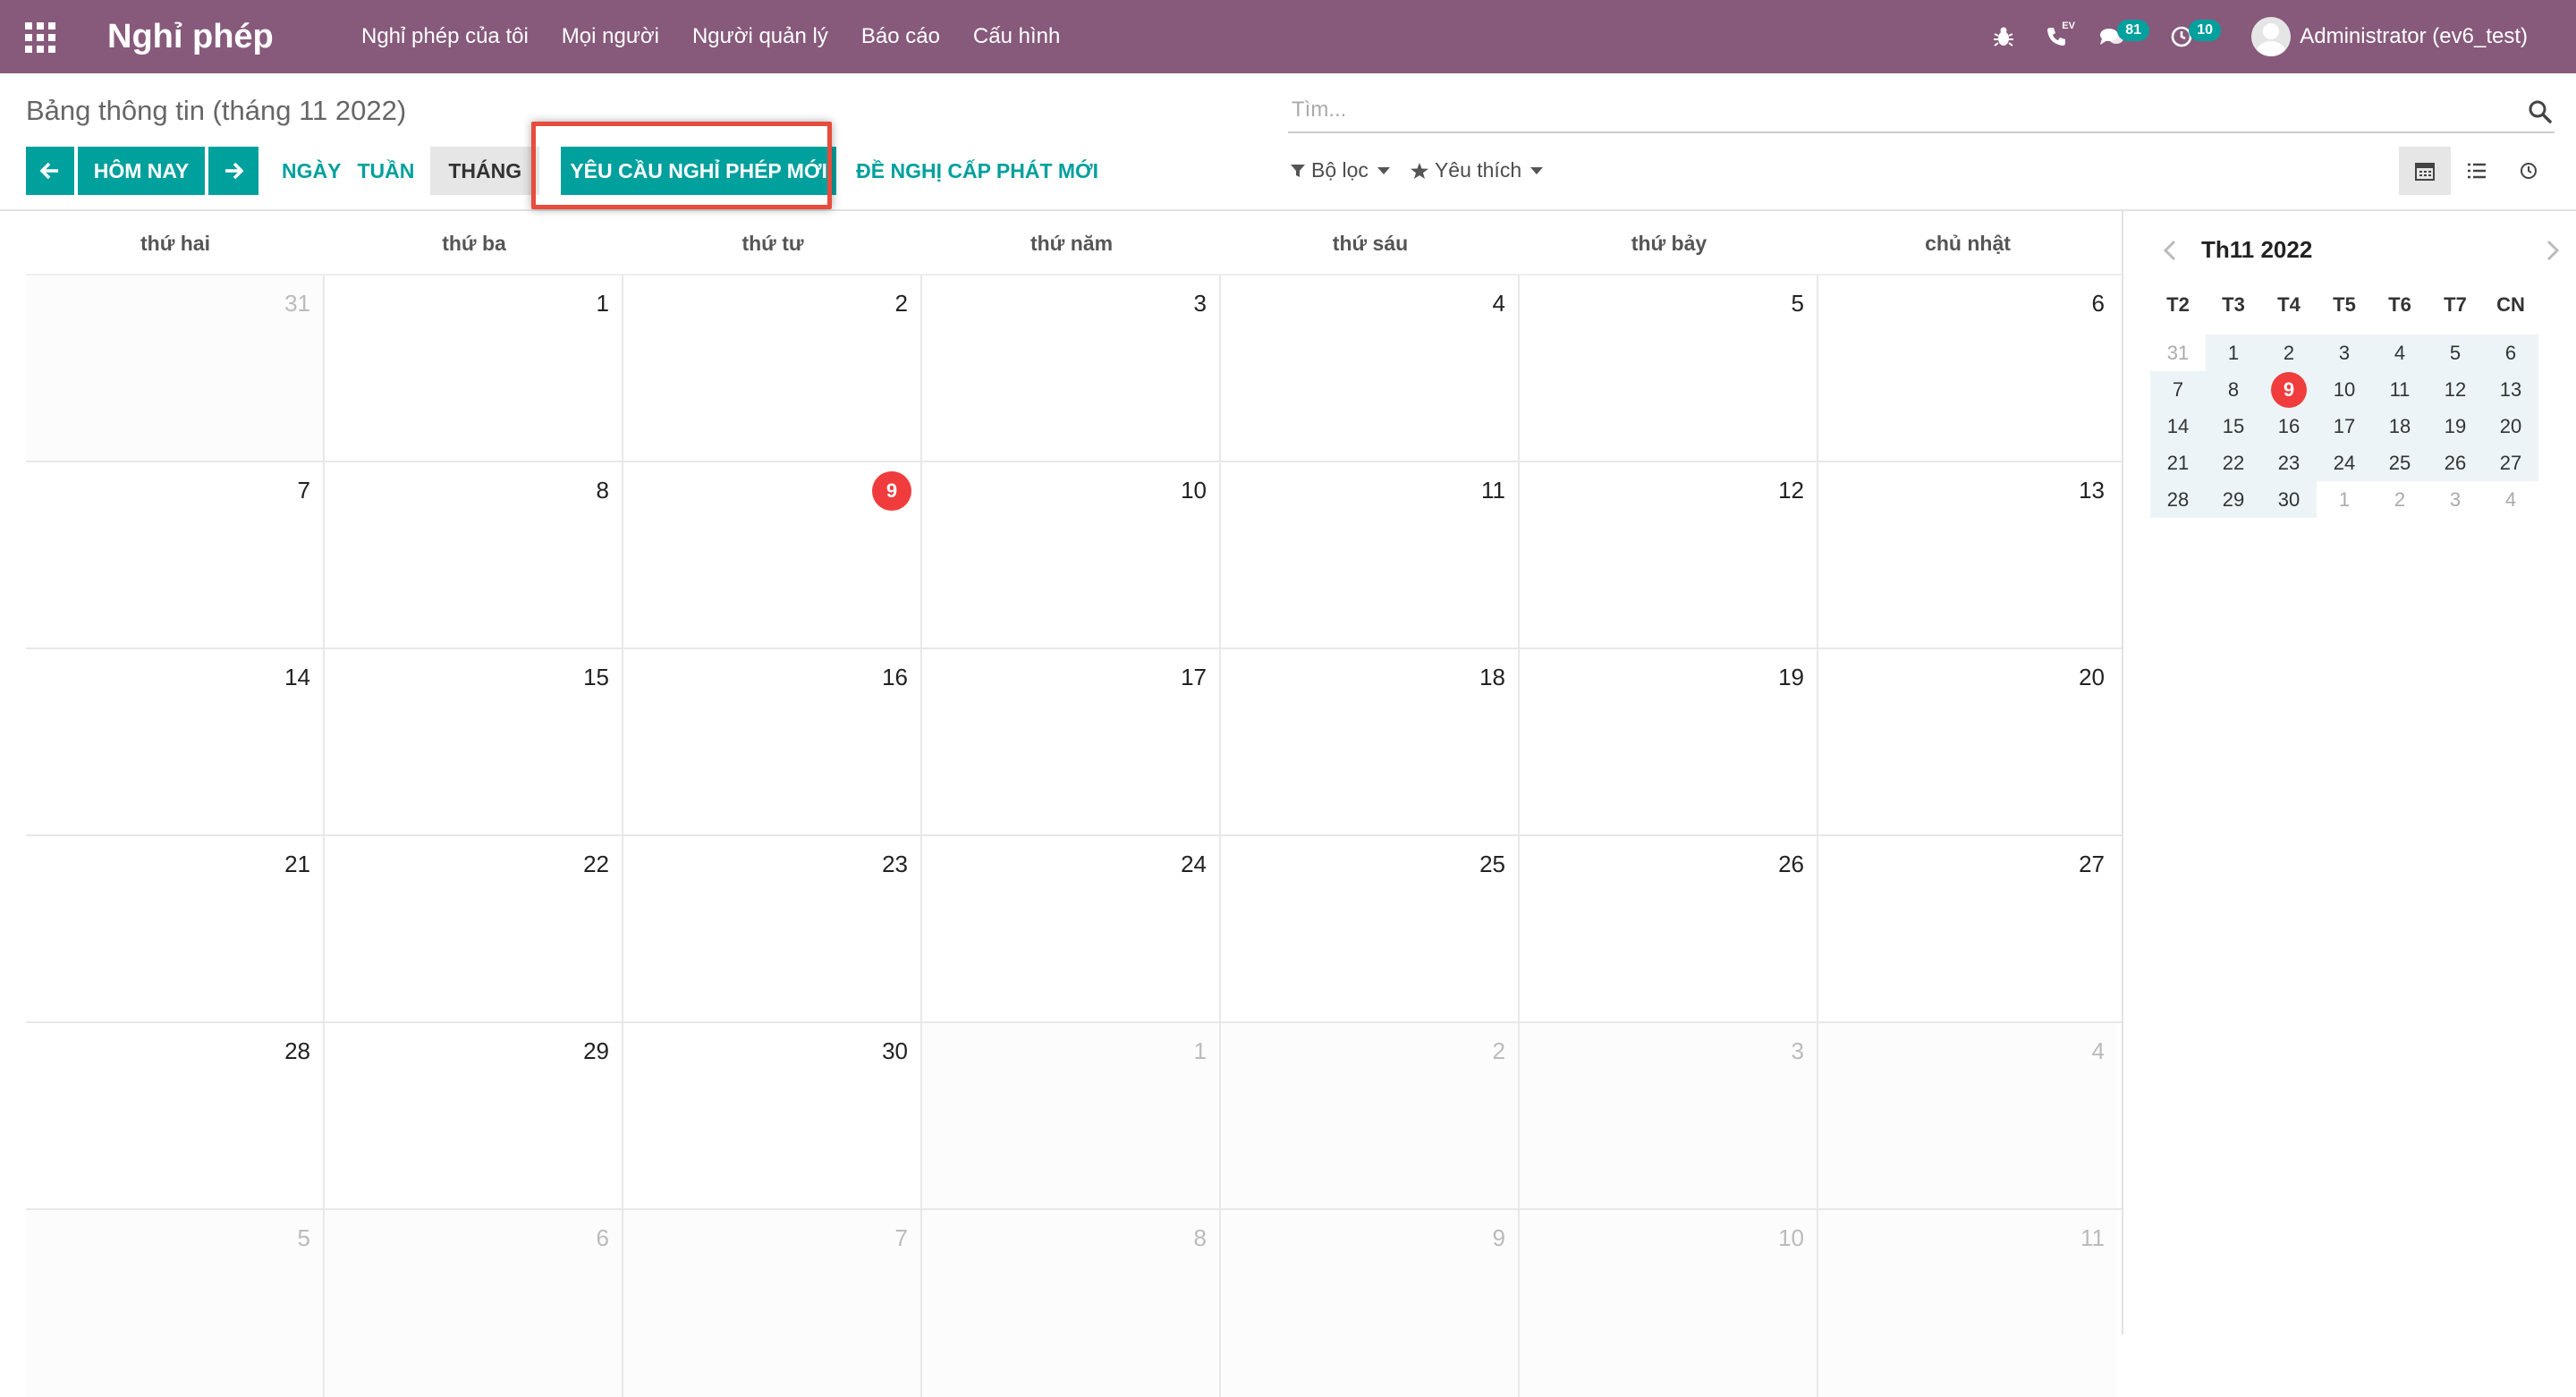  I want to click on debug-bug-icon, so click(2004, 36).